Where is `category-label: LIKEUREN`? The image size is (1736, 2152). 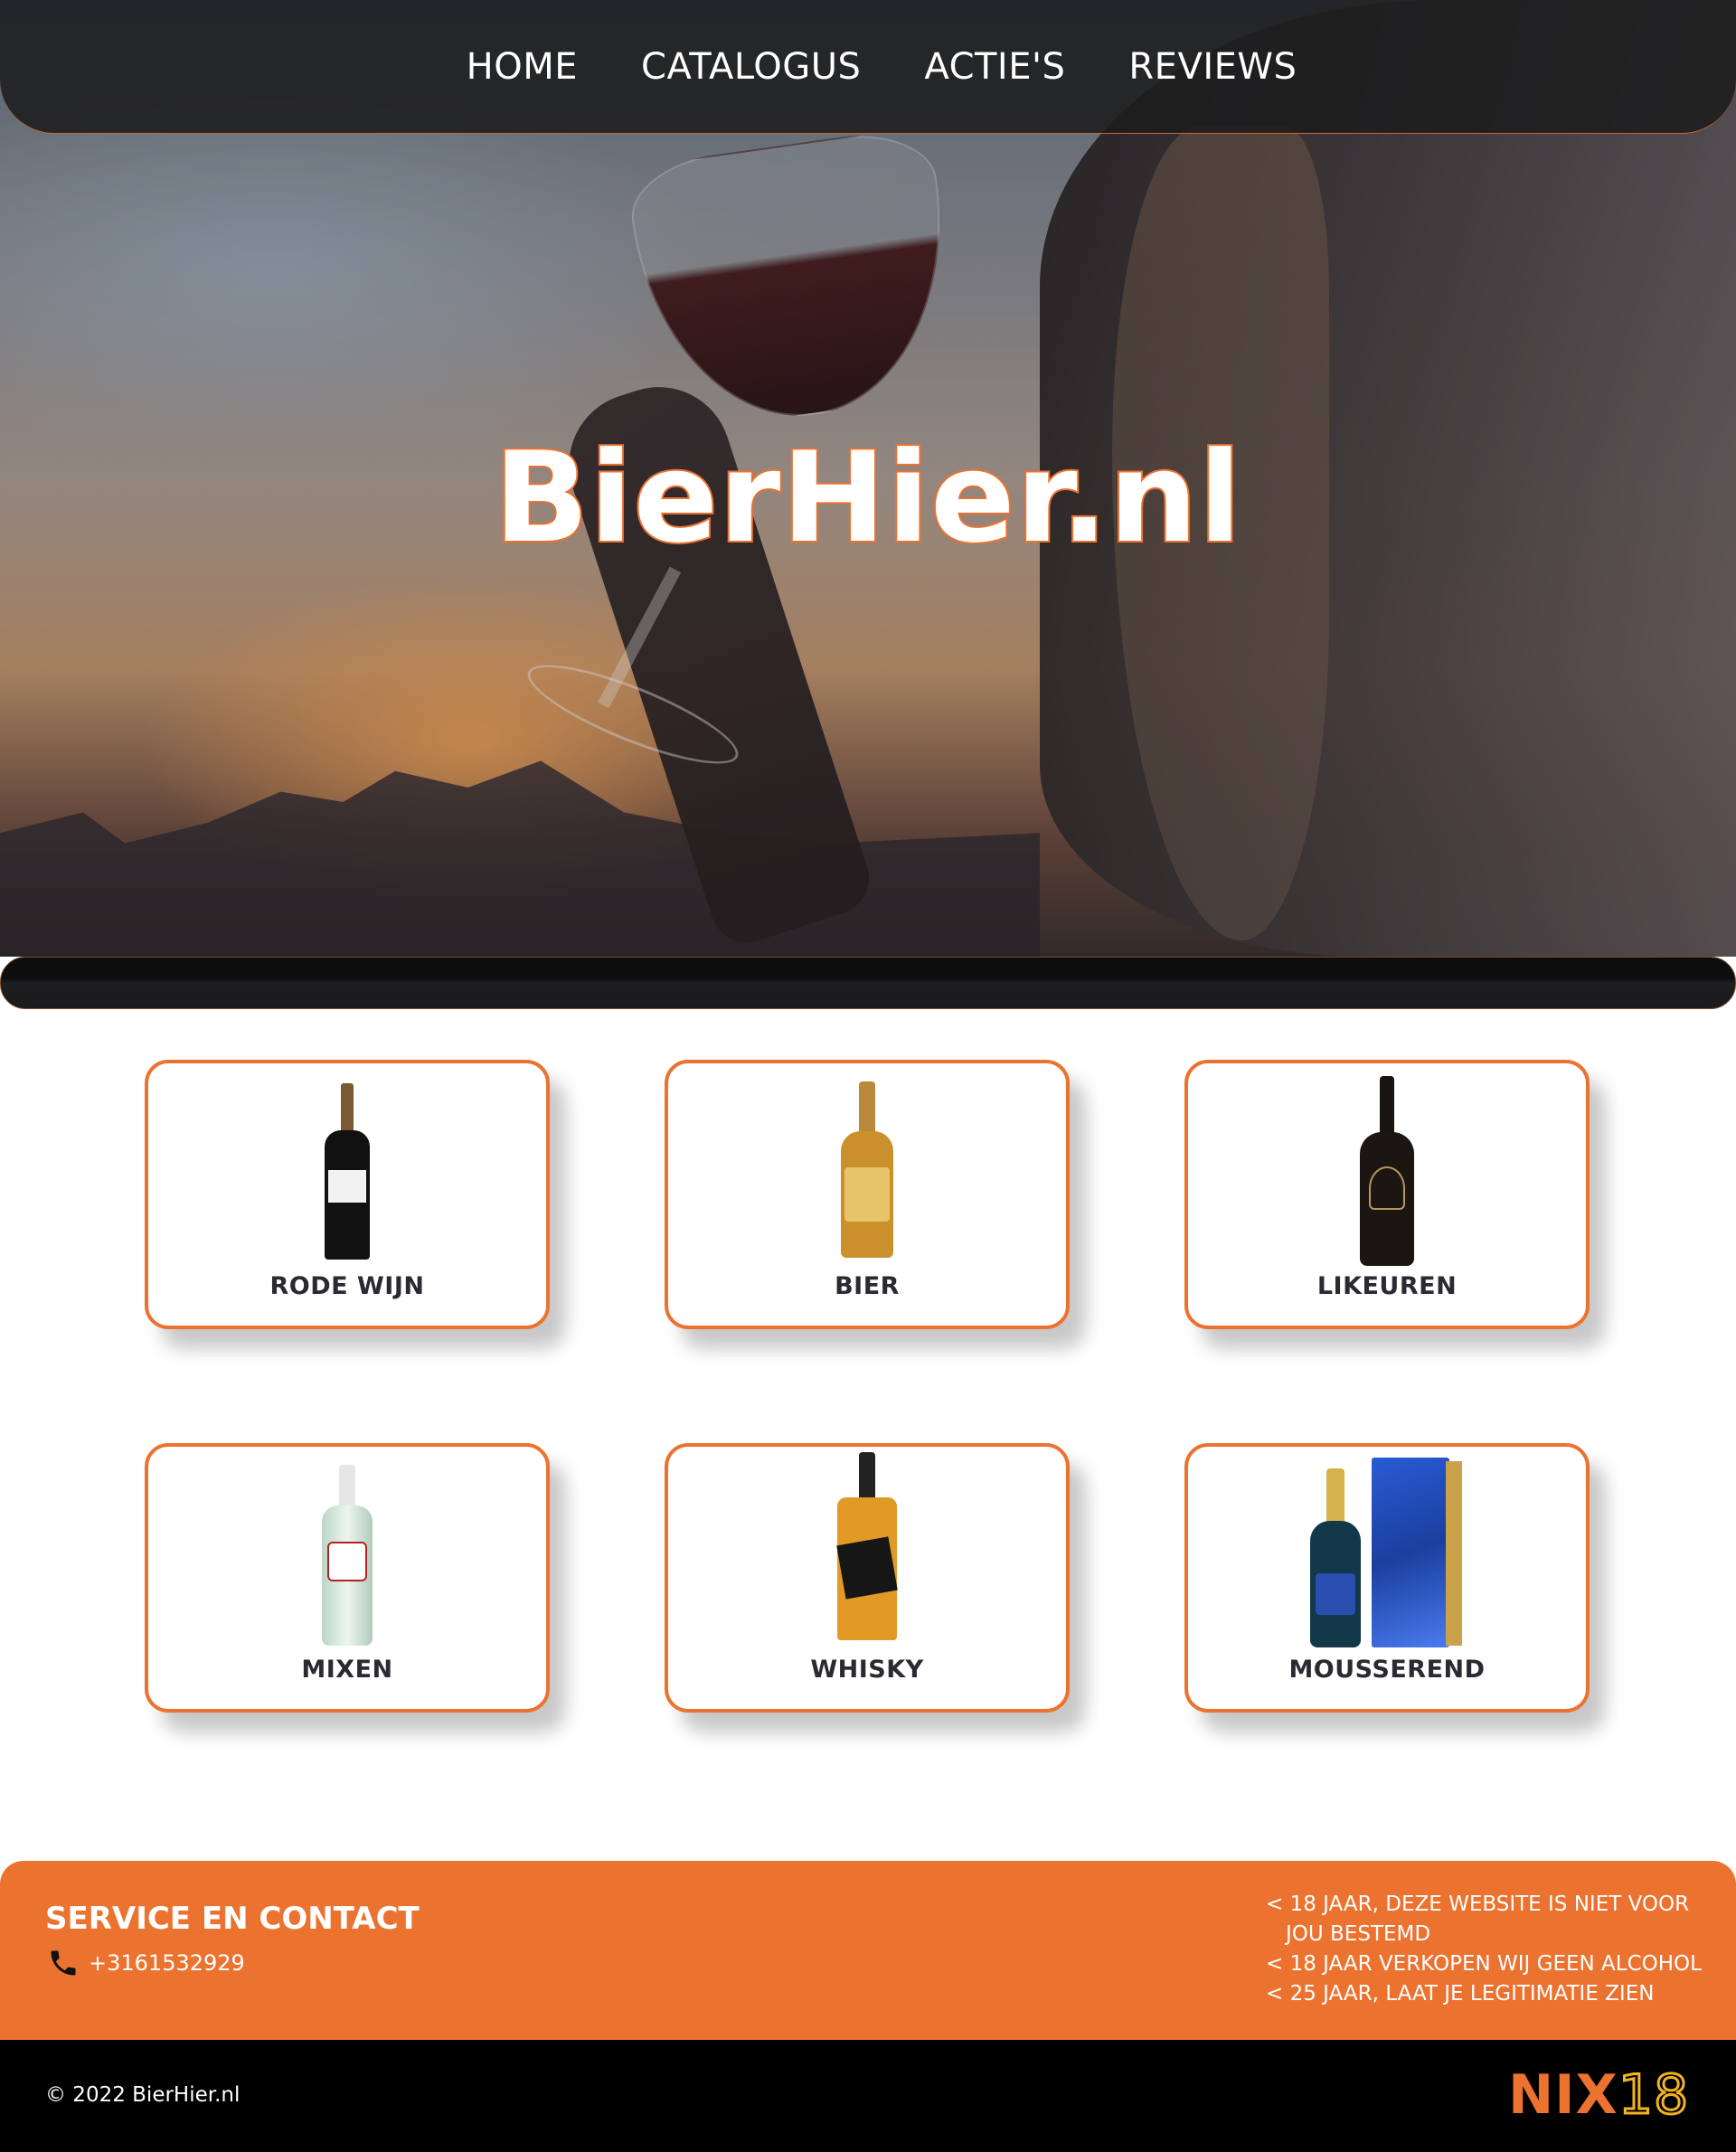
category-label: LIKEUREN is located at coordinates (1387, 1286).